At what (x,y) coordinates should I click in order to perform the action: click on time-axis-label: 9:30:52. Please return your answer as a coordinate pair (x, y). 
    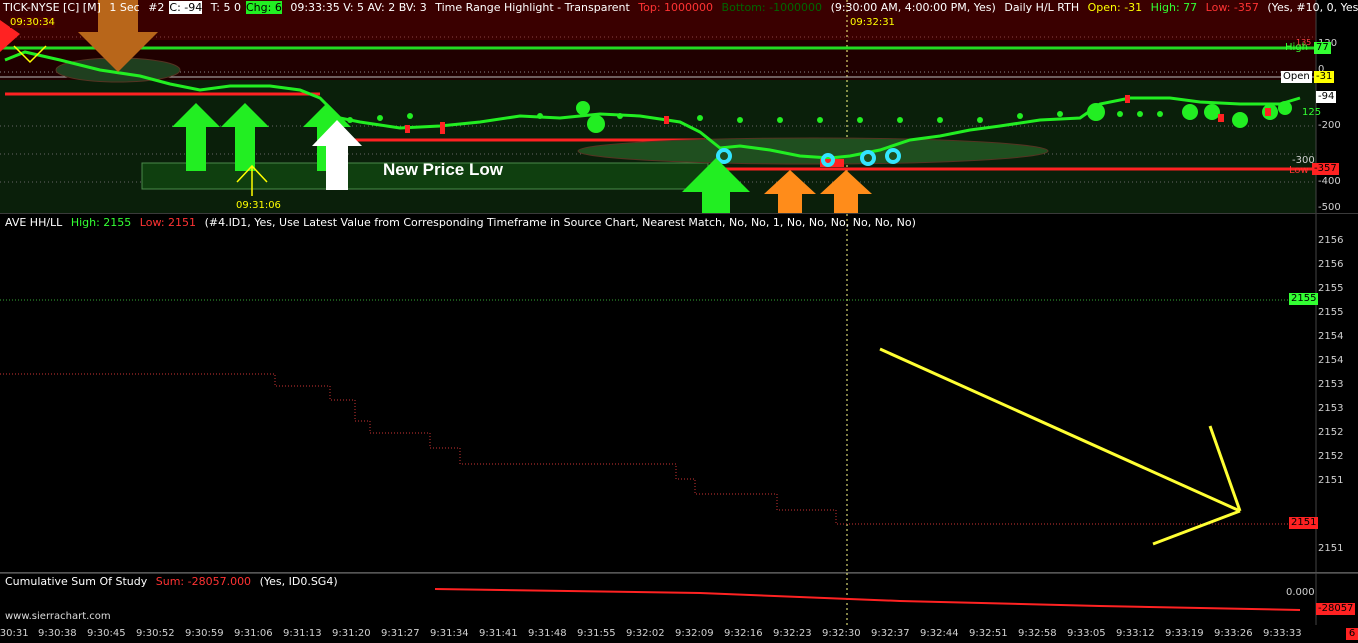
    Looking at the image, I should click on (155, 633).